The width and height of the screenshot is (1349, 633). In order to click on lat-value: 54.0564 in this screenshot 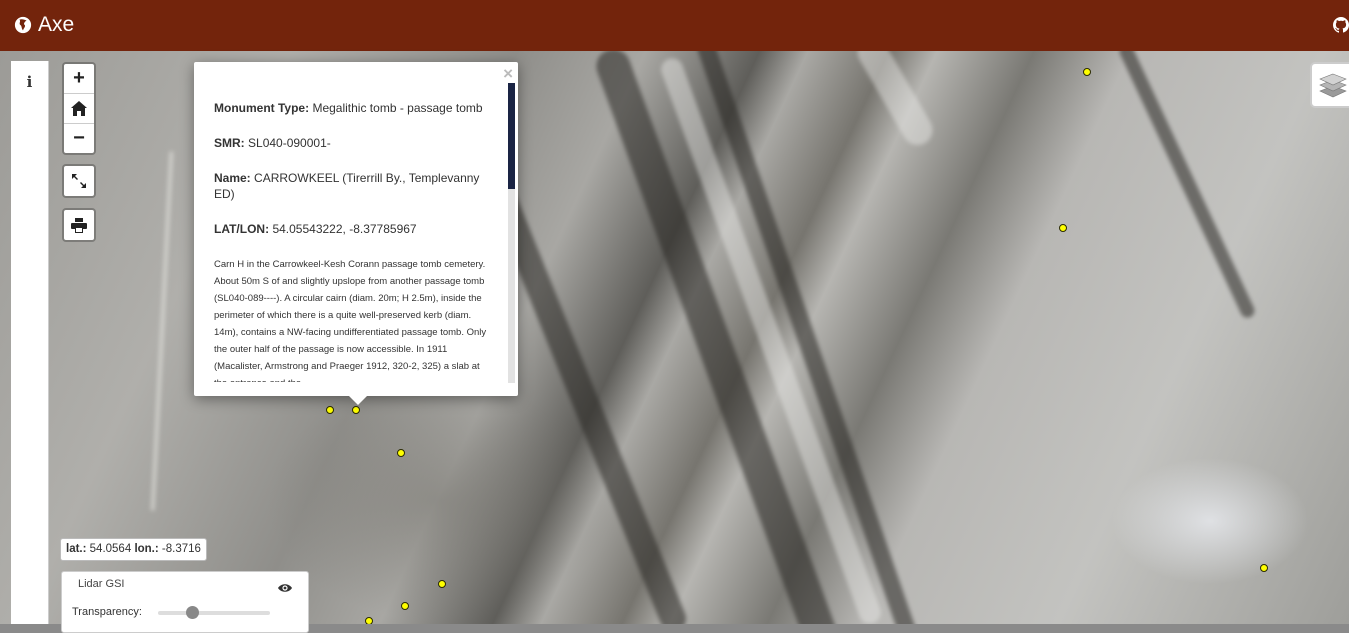, I will do `click(110, 549)`.